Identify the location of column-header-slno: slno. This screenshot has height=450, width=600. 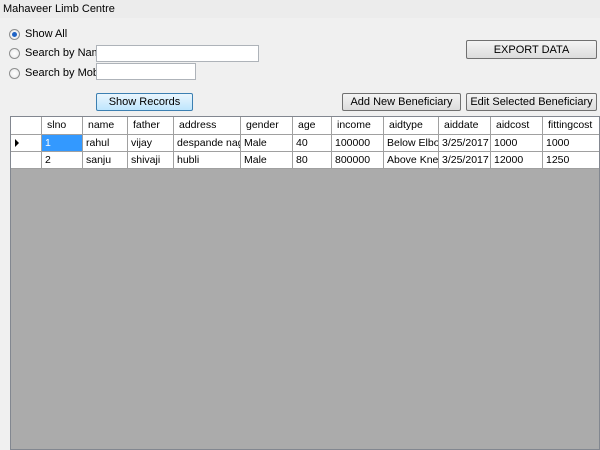
(62, 126).